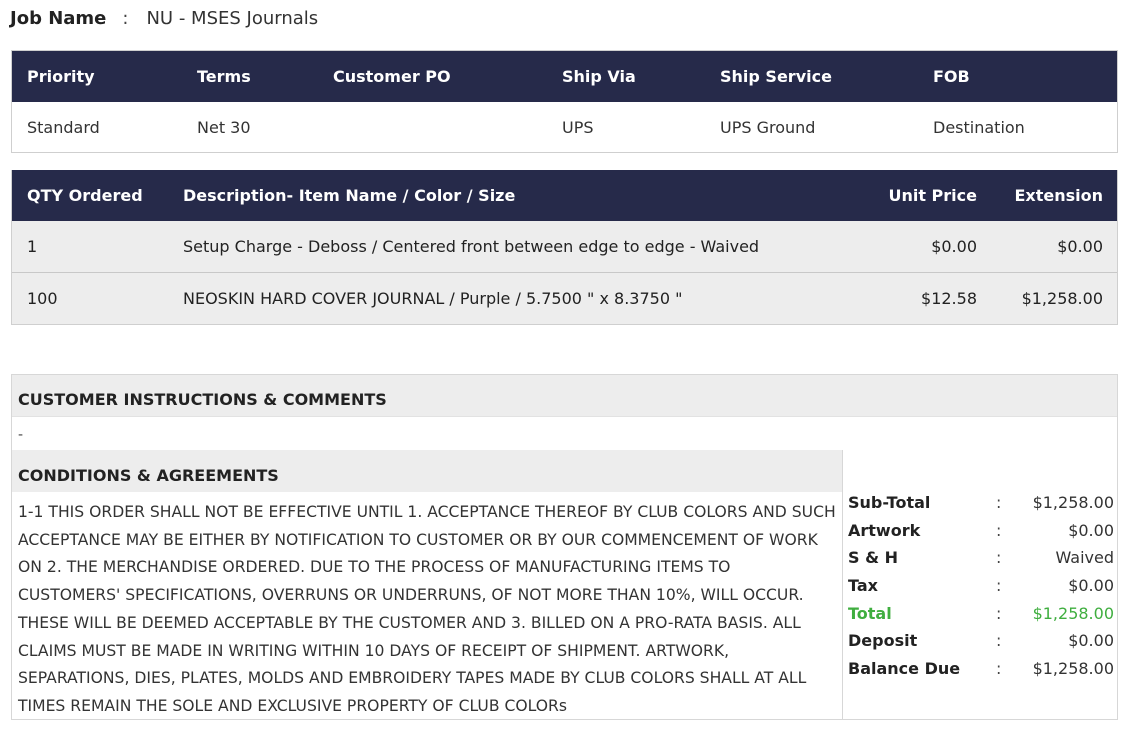  Describe the element at coordinates (224, 127) in the screenshot. I see `shipping-terms-value: Net 30` at that location.